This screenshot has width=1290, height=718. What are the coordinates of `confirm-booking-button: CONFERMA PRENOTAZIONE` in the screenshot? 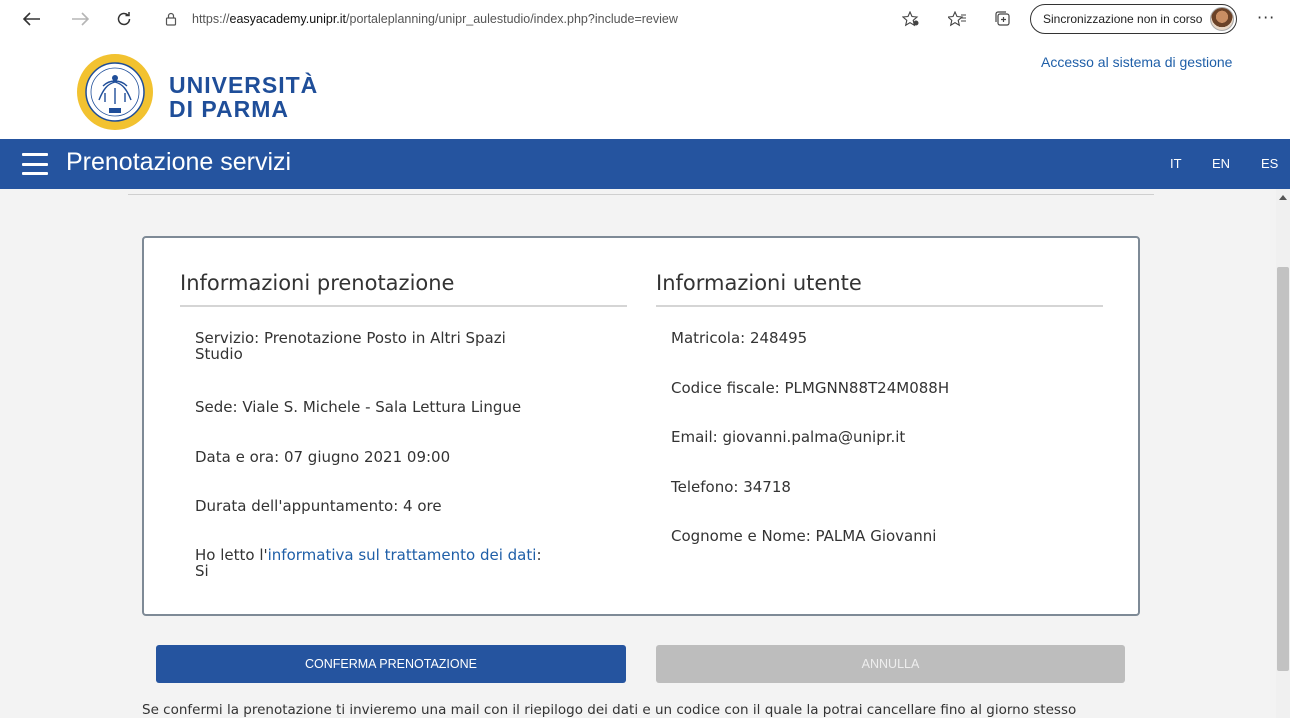 It's located at (391, 664).